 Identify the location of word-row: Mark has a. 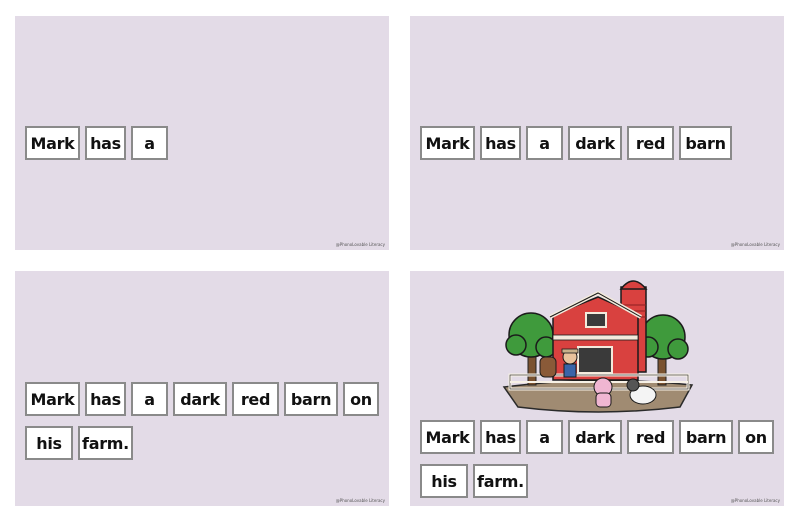
(96, 143).